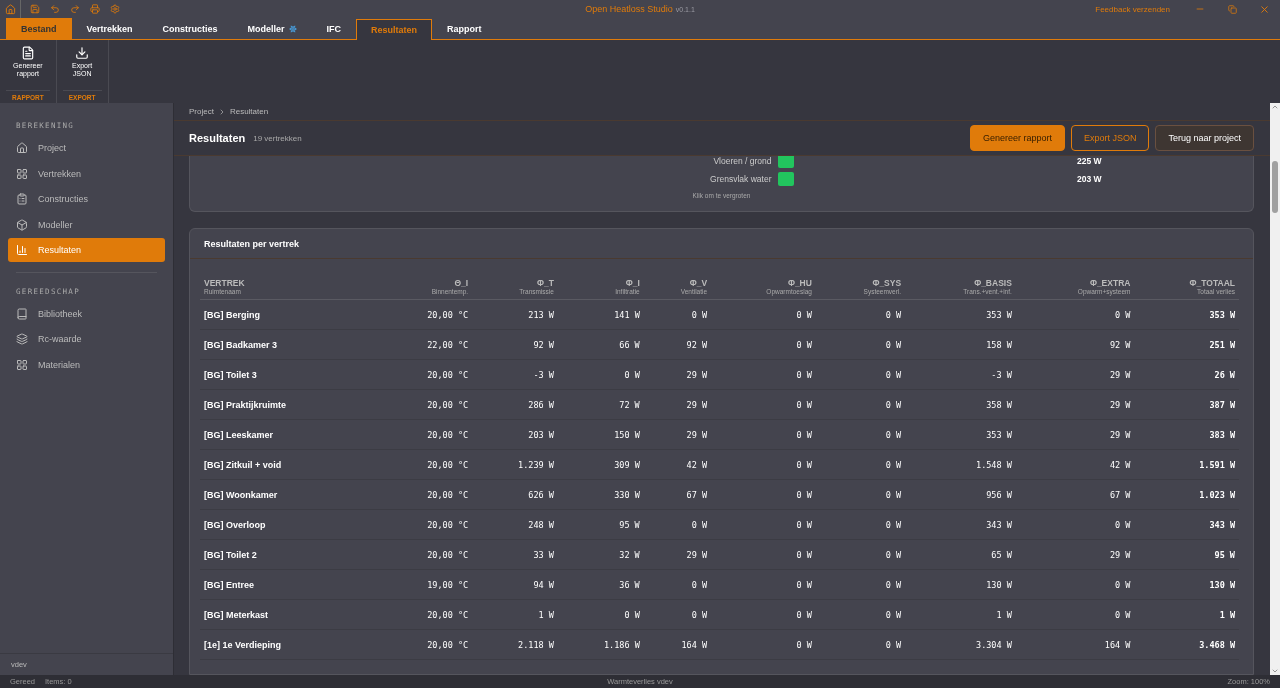 Image resolution: width=1280 pixels, height=688 pixels. Describe the element at coordinates (22, 250) in the screenshot. I see `bar-chart-icon` at that location.